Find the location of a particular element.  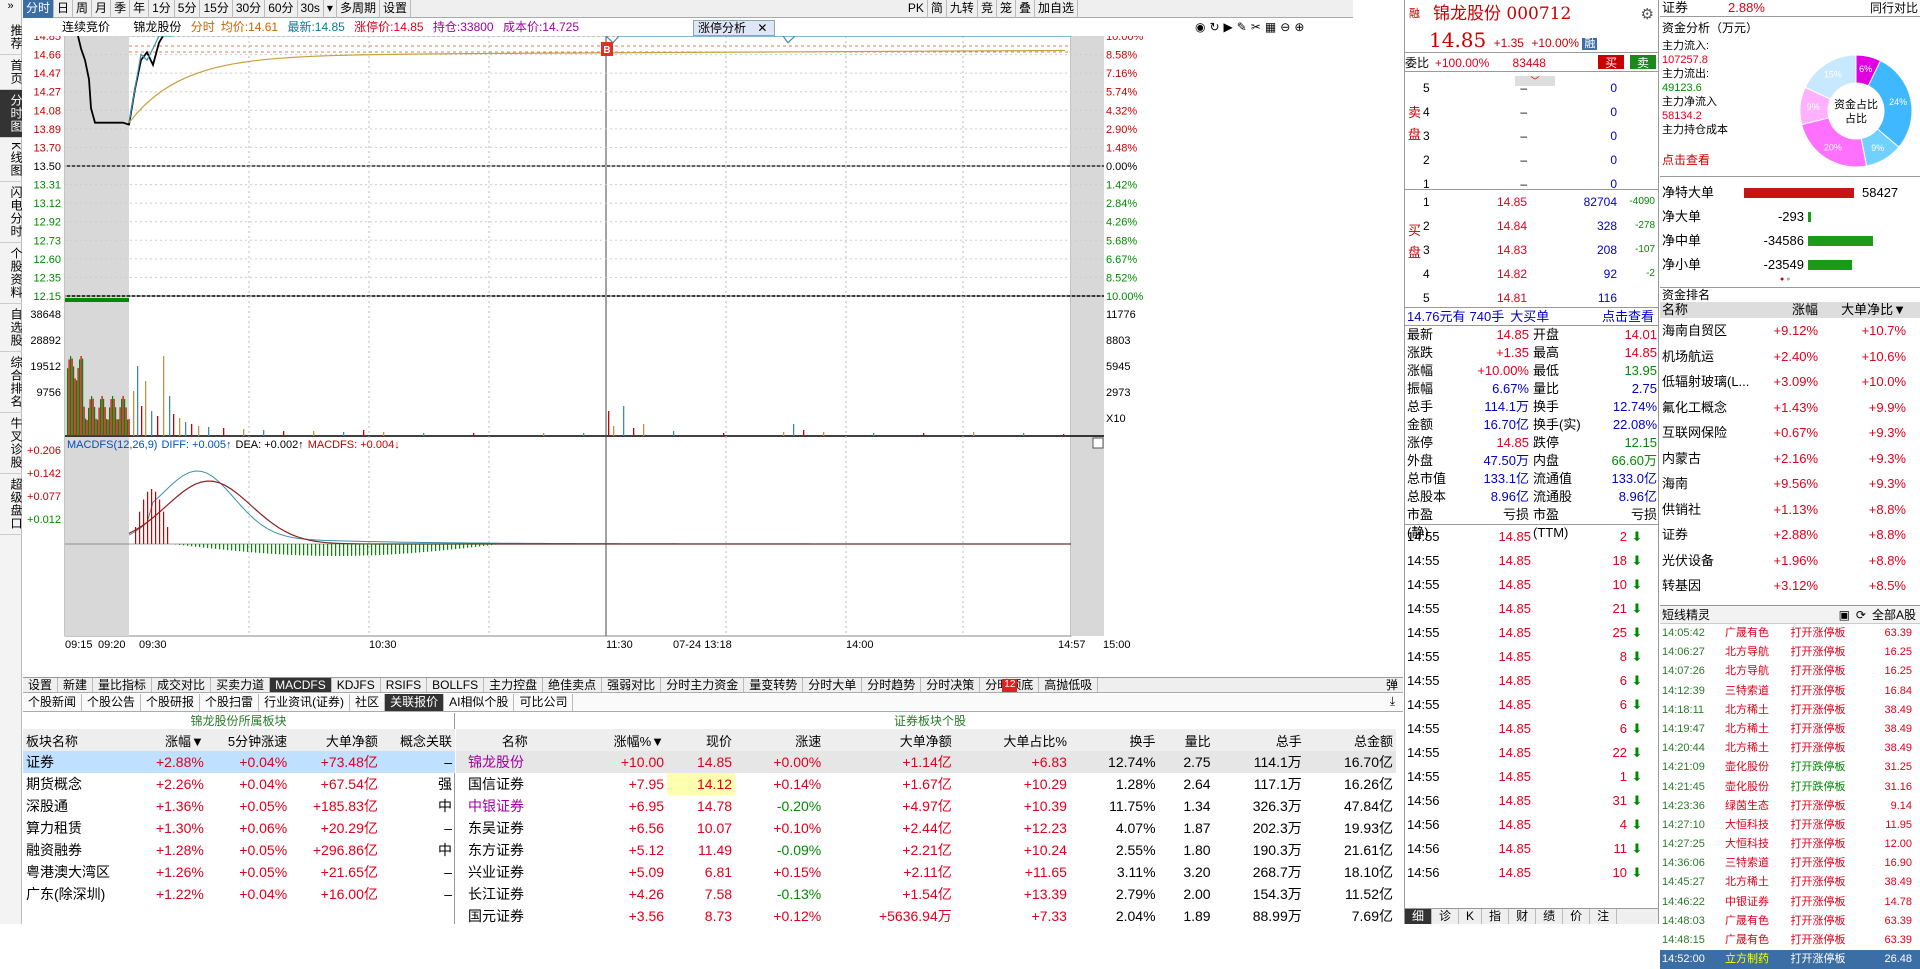

info-tab-5: 社区 is located at coordinates (367, 702).